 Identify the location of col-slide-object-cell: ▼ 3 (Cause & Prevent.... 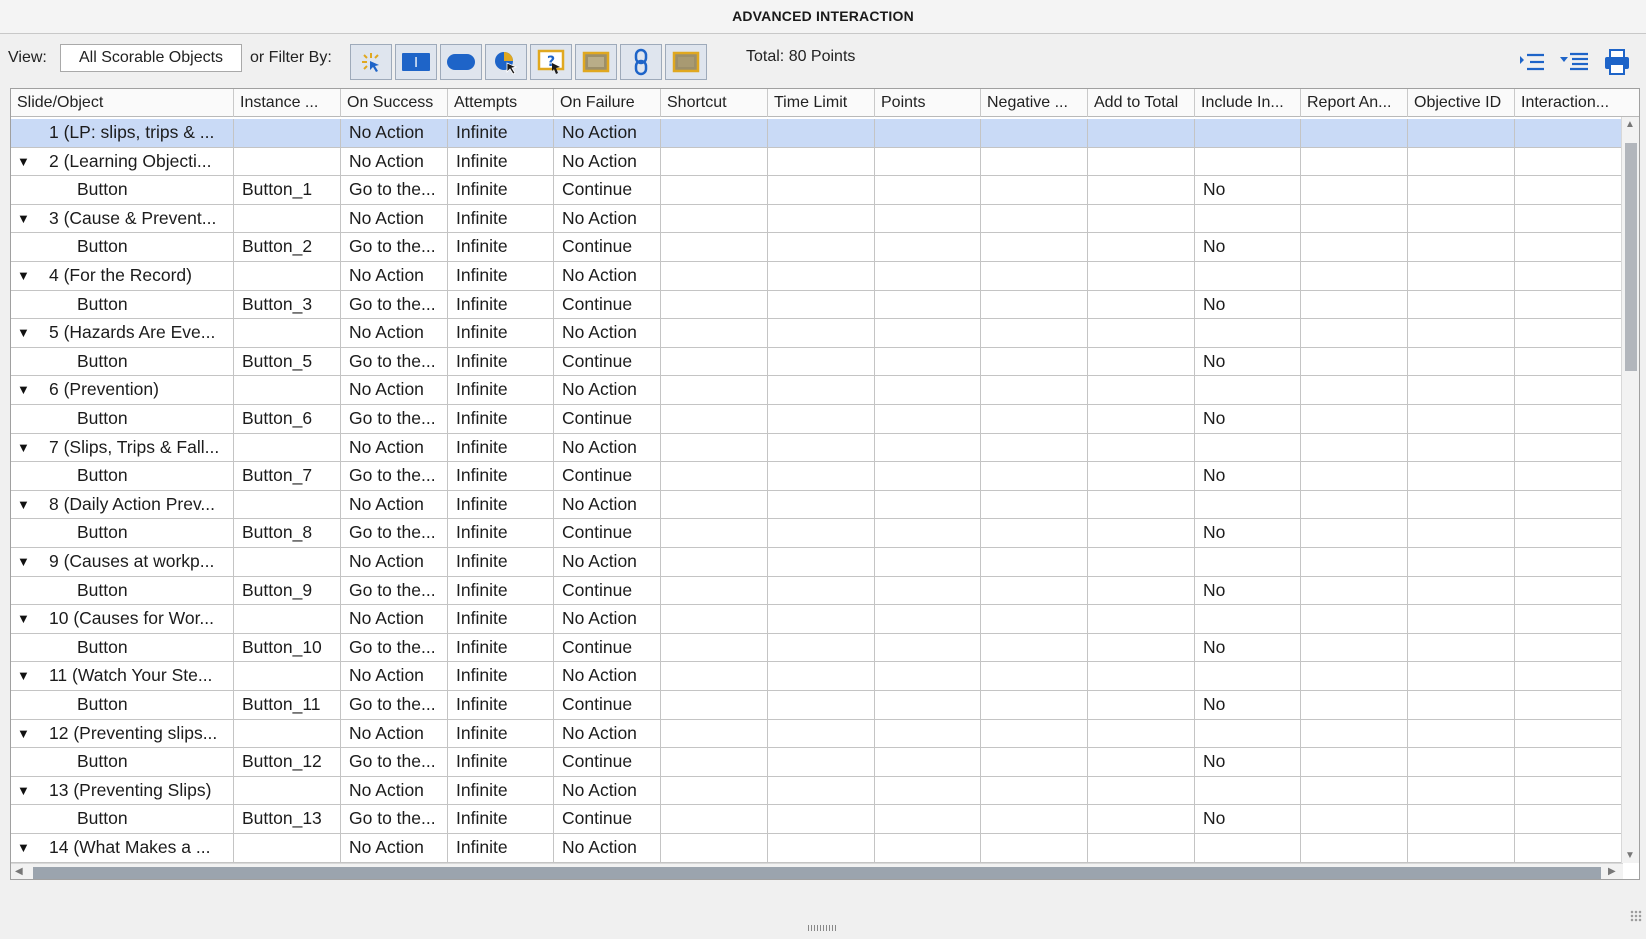
(122, 218).